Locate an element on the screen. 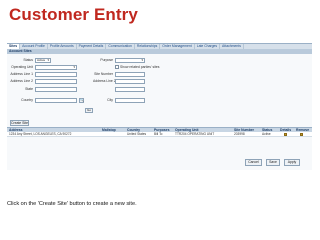  state-secondary-input is located at coordinates (130, 89).